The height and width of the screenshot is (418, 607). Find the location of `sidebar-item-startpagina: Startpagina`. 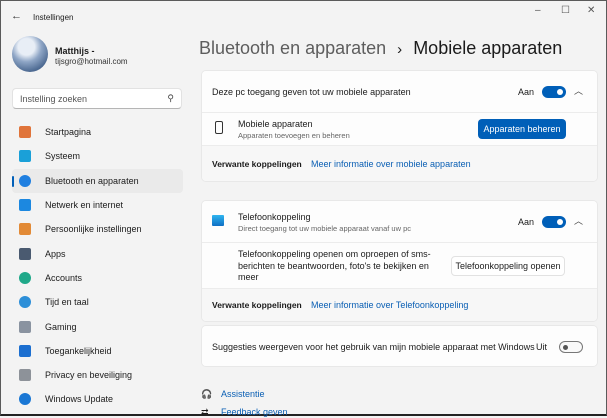

sidebar-item-startpagina: Startpagina is located at coordinates (97, 132).